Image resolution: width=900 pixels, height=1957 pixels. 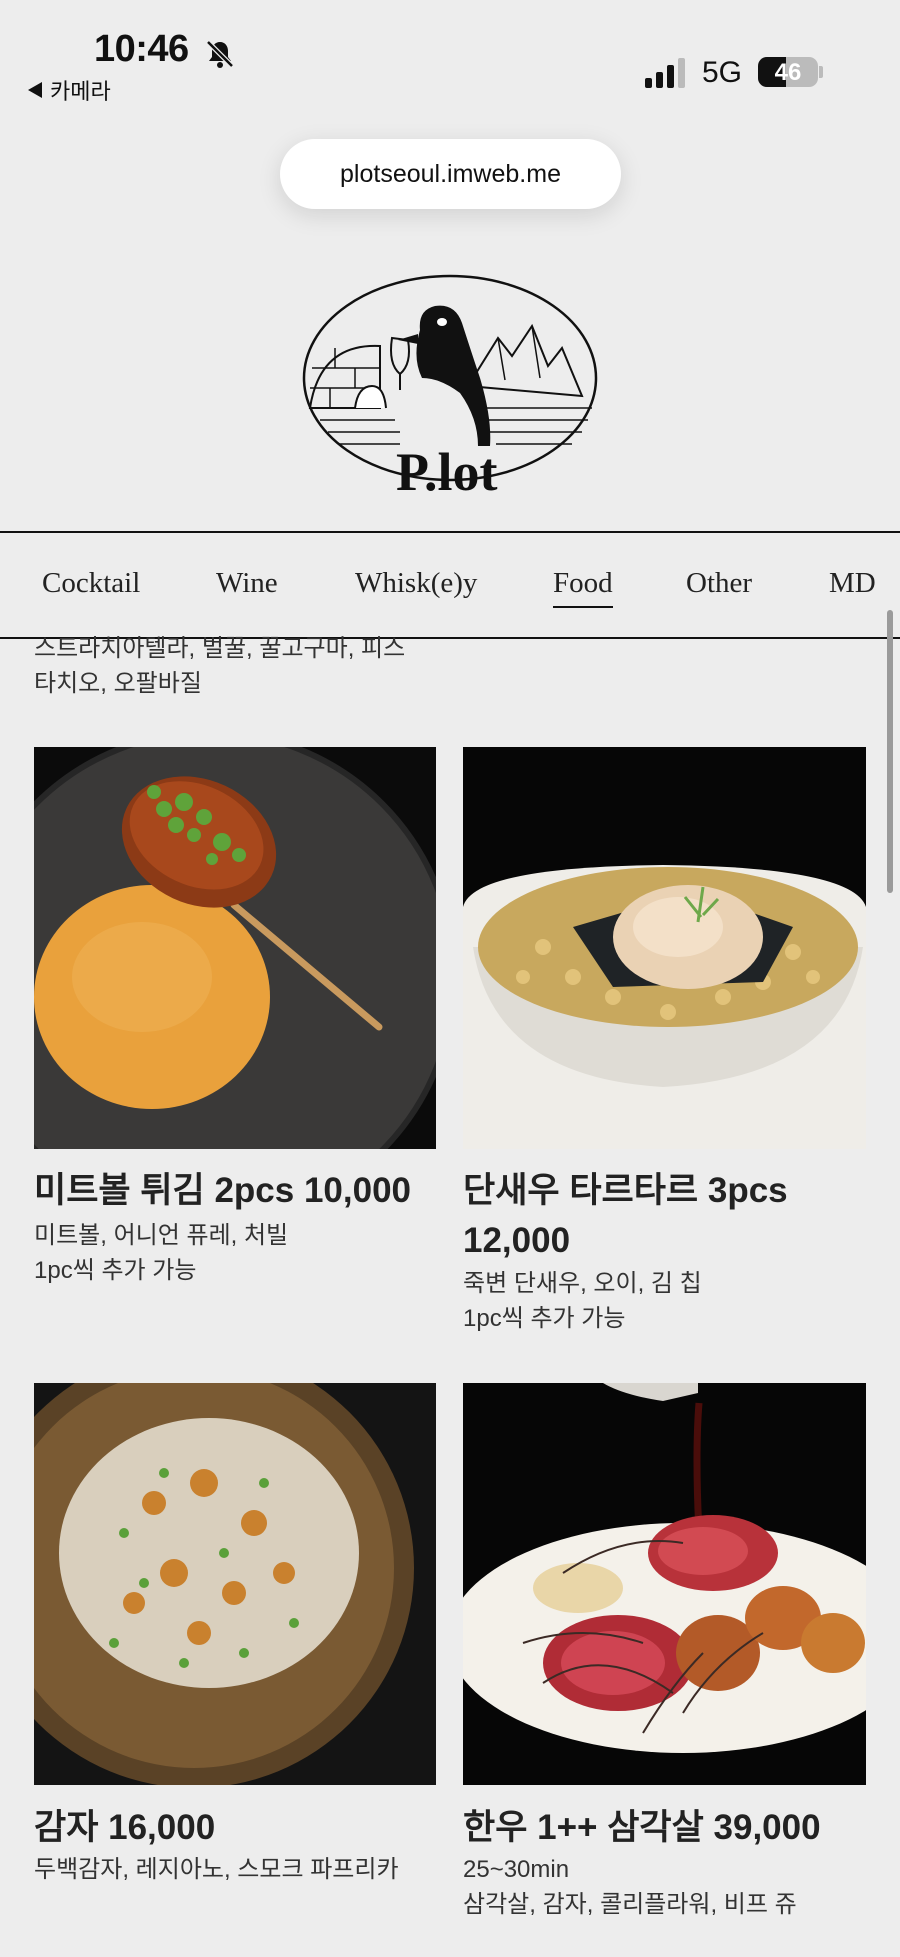 What do you see at coordinates (450, 384) in the screenshot?
I see `plot-logo: P.lot` at bounding box center [450, 384].